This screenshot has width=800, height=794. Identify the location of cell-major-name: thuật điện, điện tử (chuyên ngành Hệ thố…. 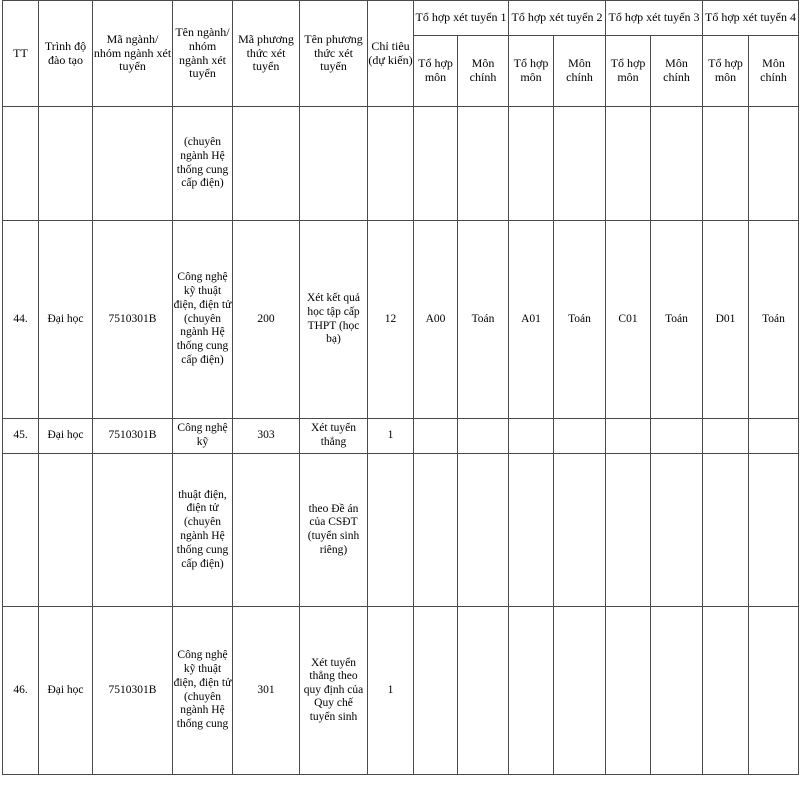
(202, 530).